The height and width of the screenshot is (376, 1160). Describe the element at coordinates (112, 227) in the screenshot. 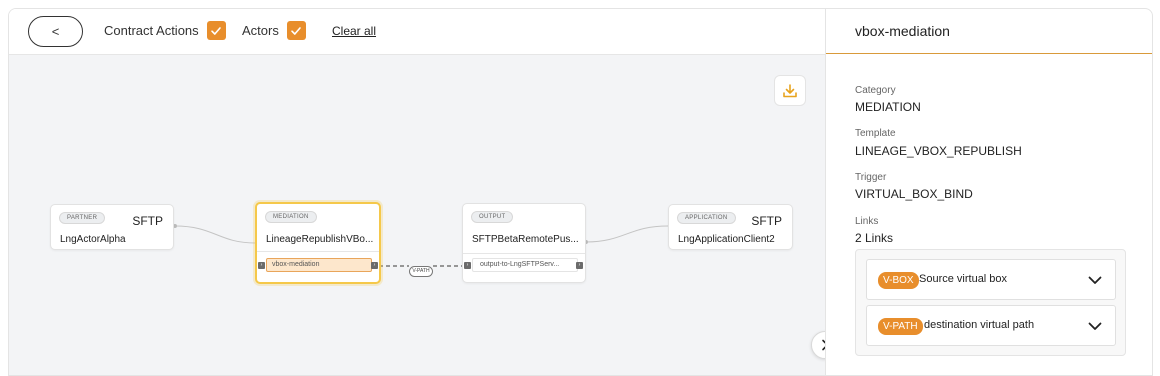

I see `node-partner: PARTNER SFTP LngActorAlpha` at that location.